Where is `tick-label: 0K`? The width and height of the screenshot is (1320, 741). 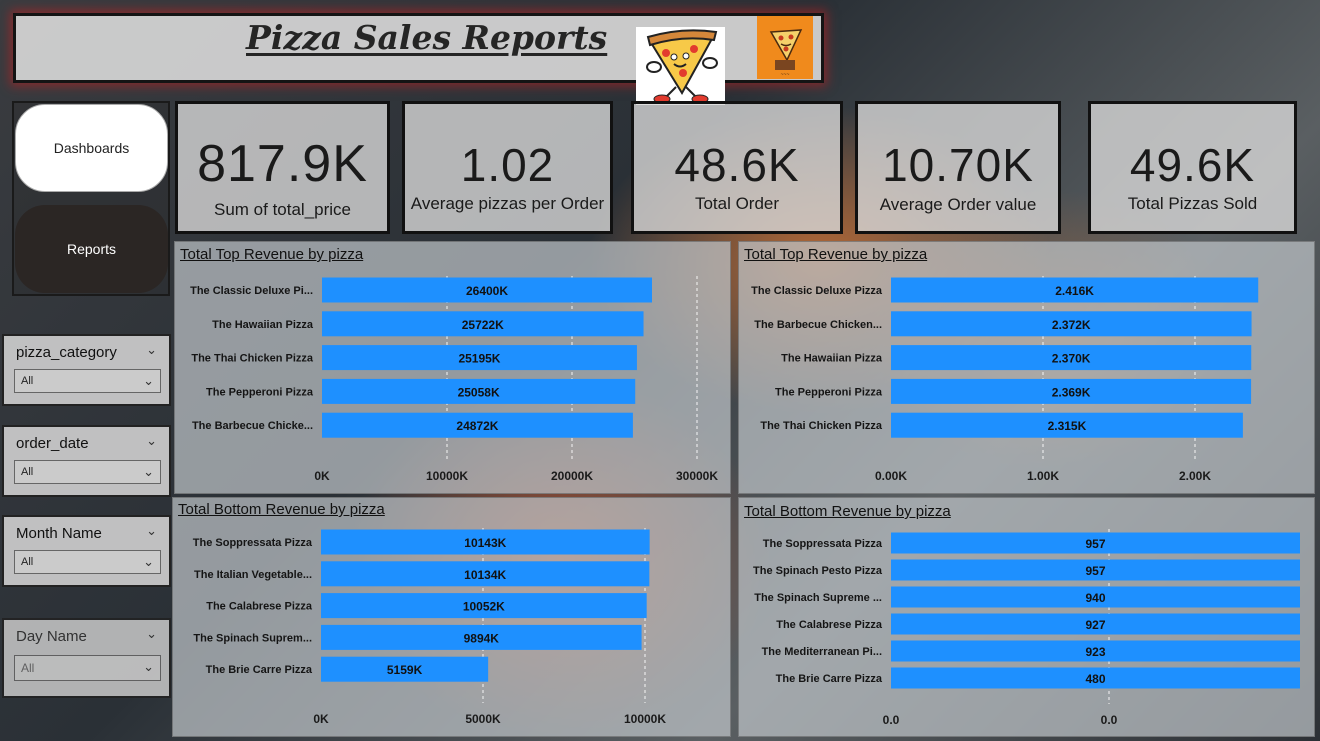
tick-label: 0K is located at coordinates (321, 719).